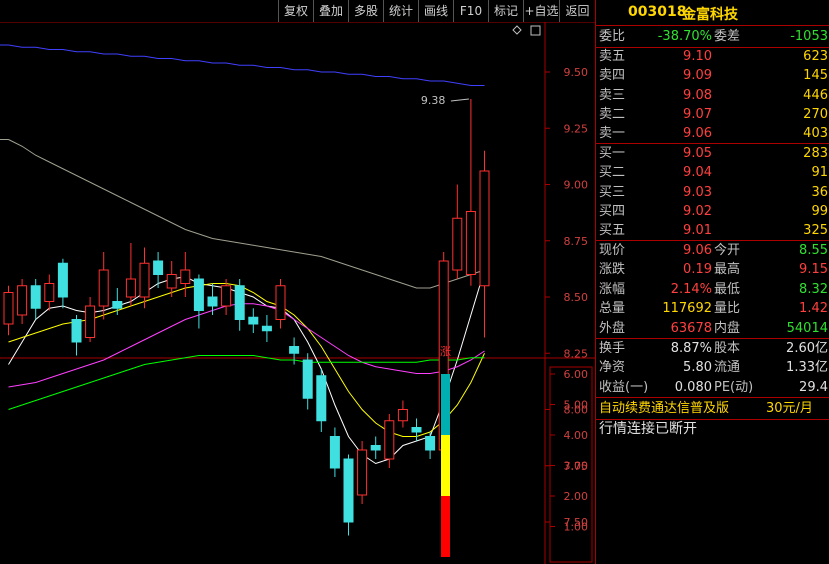 This screenshot has height=564, width=829. Describe the element at coordinates (712, 115) in the screenshot. I see `sell-row: 卖二 9.07 270` at that location.